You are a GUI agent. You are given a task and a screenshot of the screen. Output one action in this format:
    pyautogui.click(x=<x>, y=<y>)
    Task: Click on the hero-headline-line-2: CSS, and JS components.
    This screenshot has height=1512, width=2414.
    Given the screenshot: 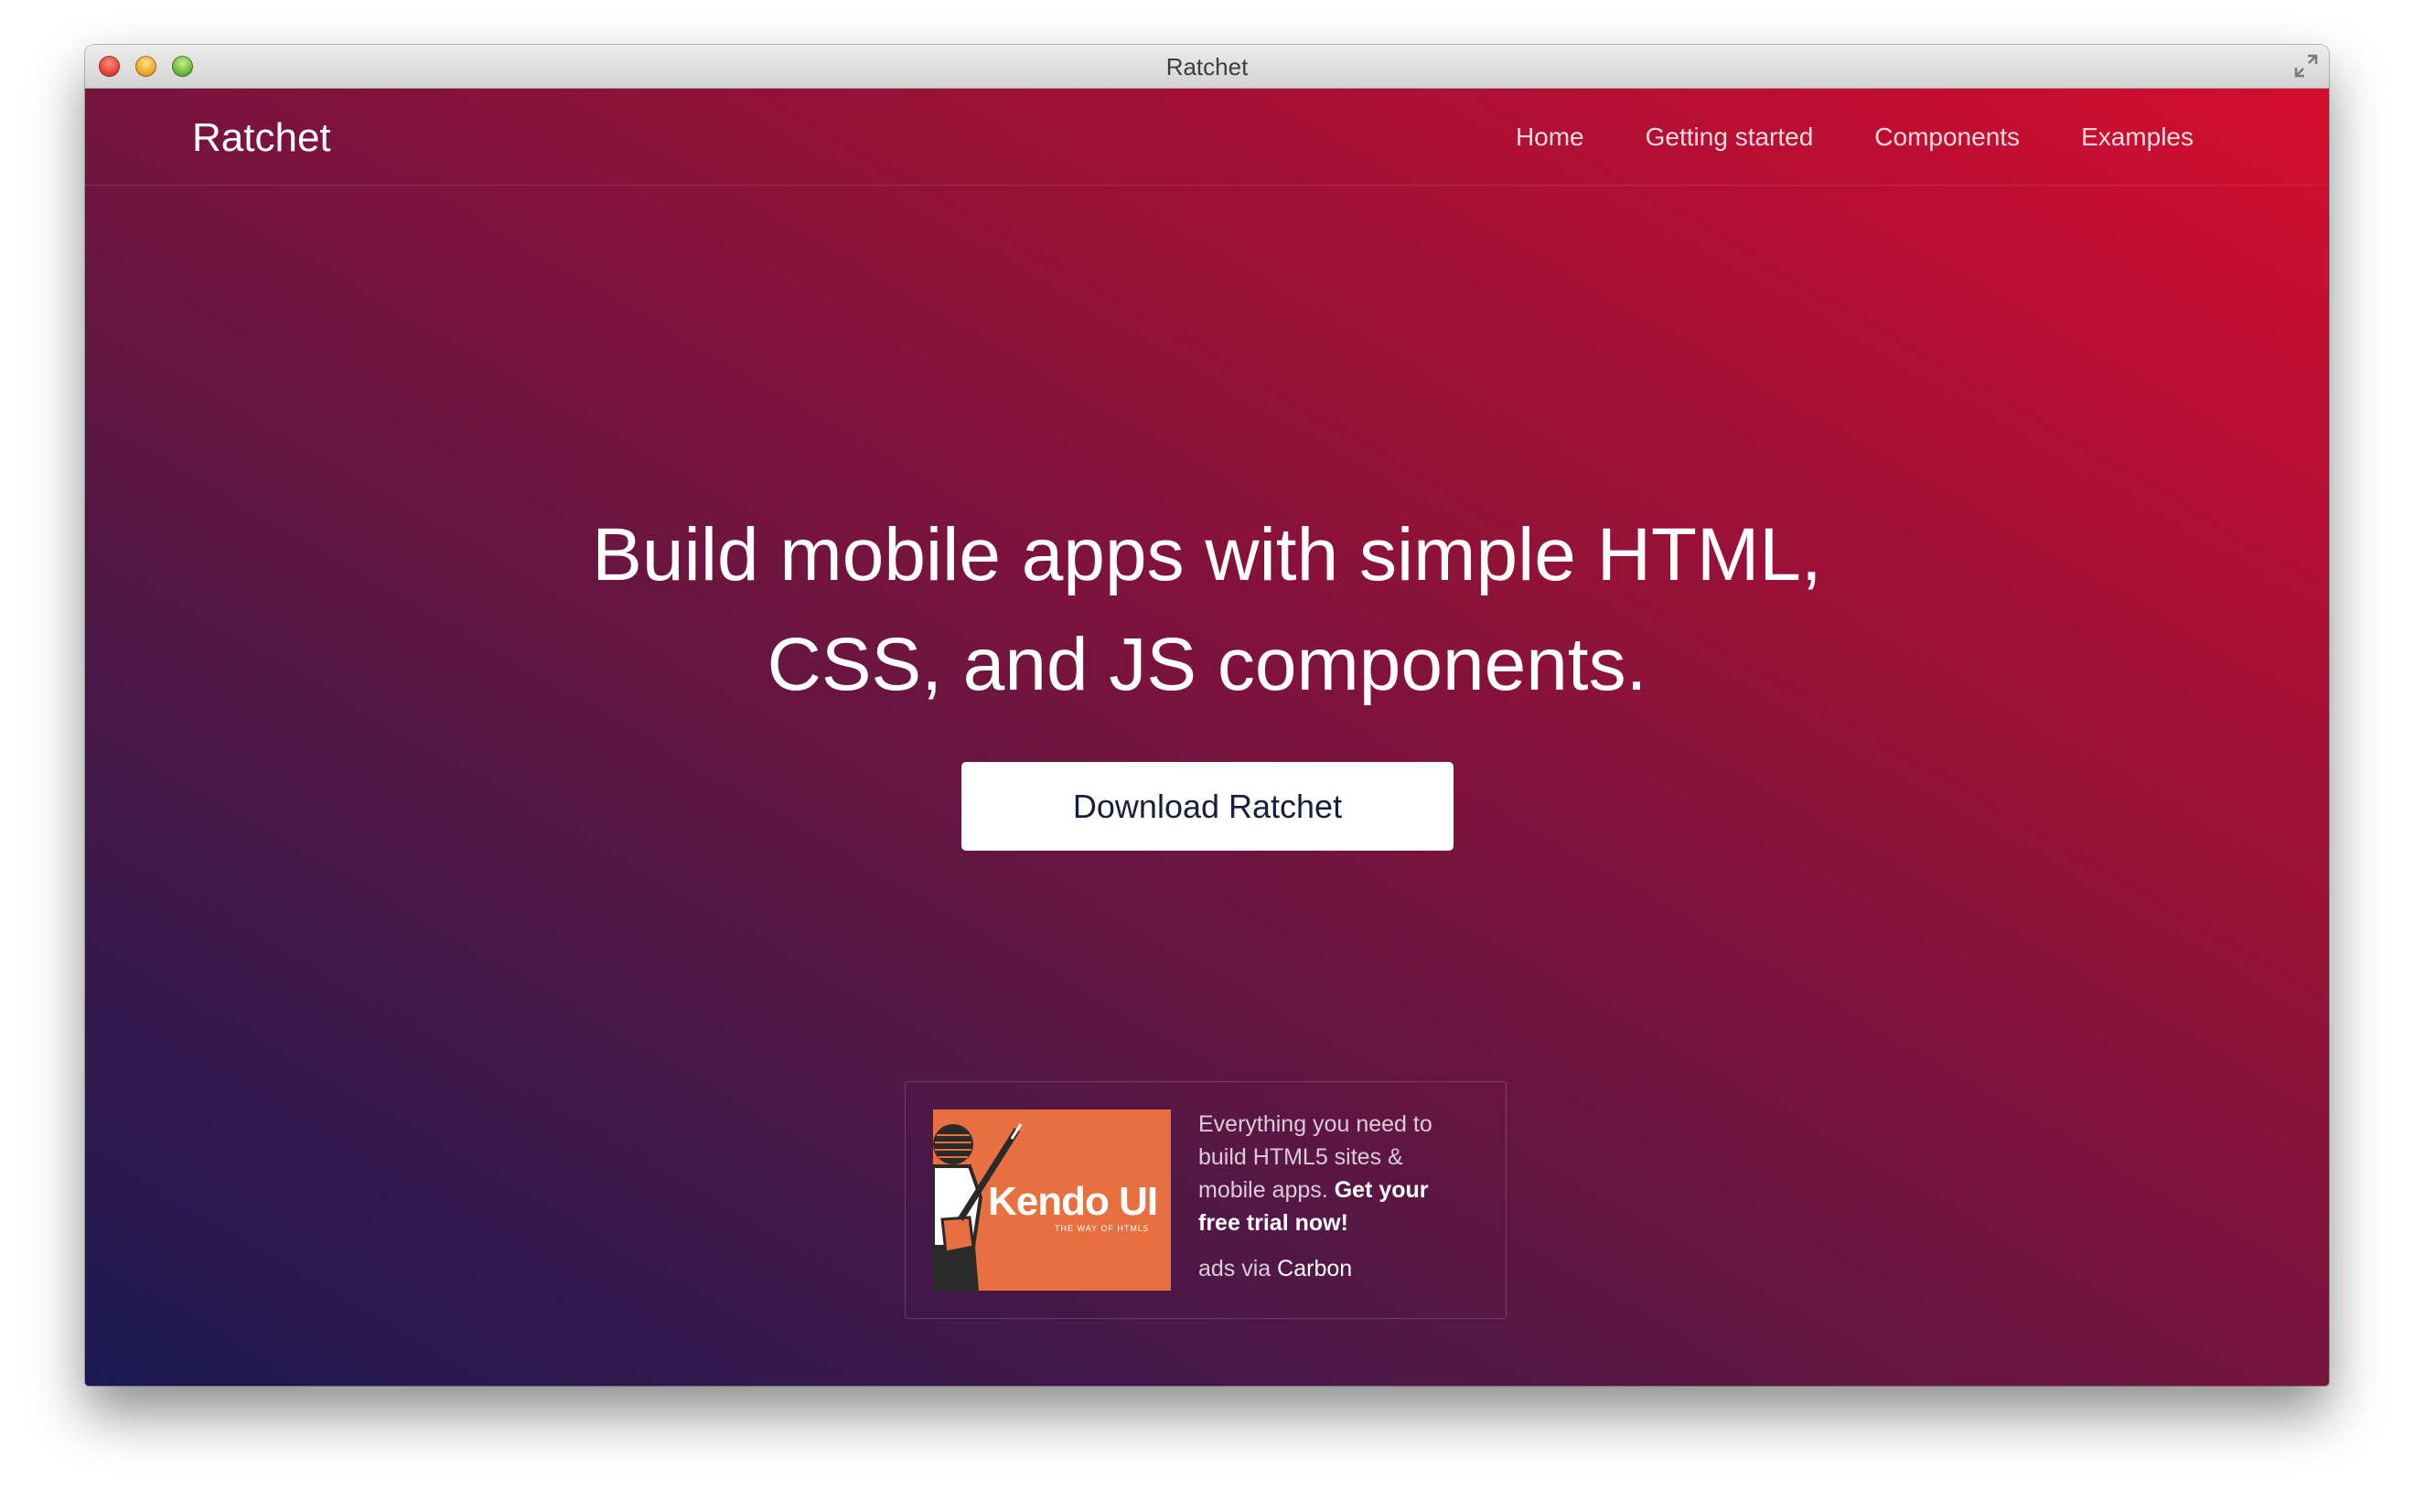 What is the action you would take?
    pyautogui.click(x=1207, y=664)
    